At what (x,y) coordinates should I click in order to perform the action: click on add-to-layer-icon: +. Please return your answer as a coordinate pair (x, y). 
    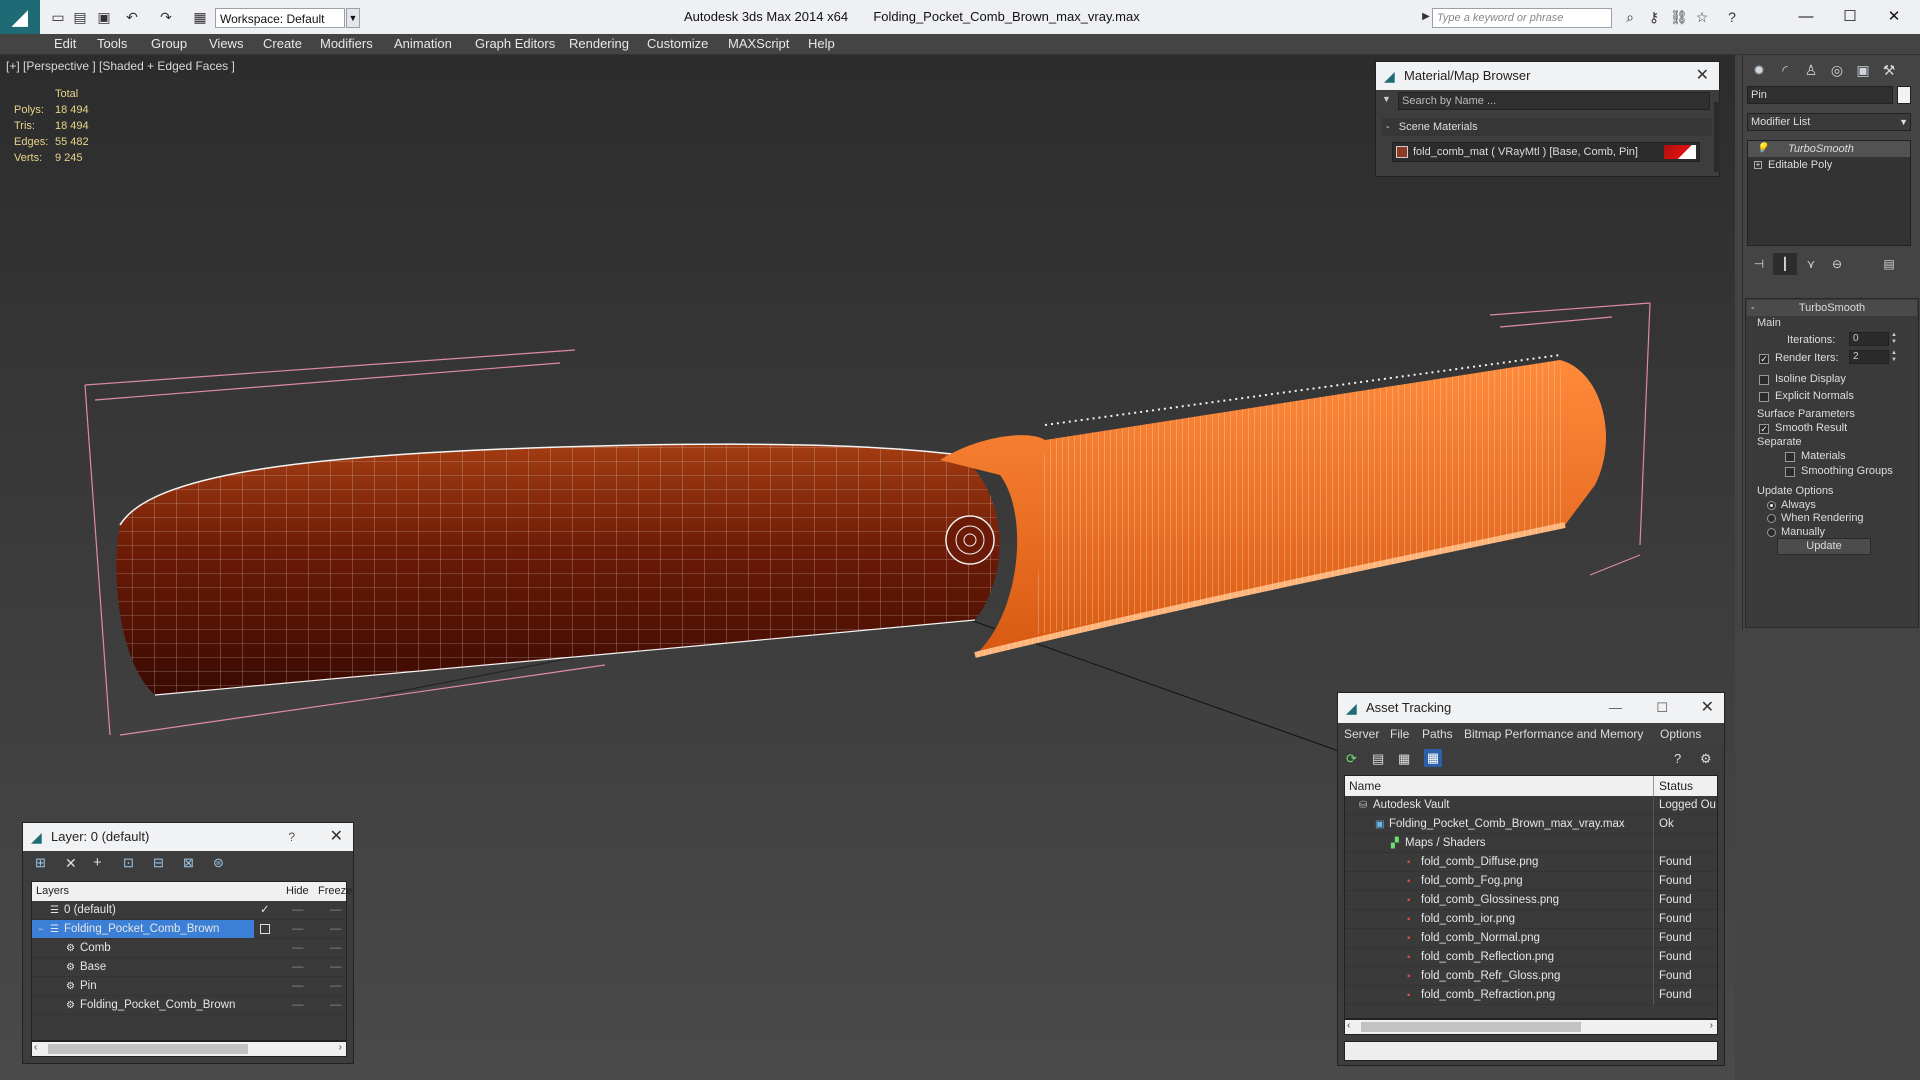
    Looking at the image, I should click on (97, 862).